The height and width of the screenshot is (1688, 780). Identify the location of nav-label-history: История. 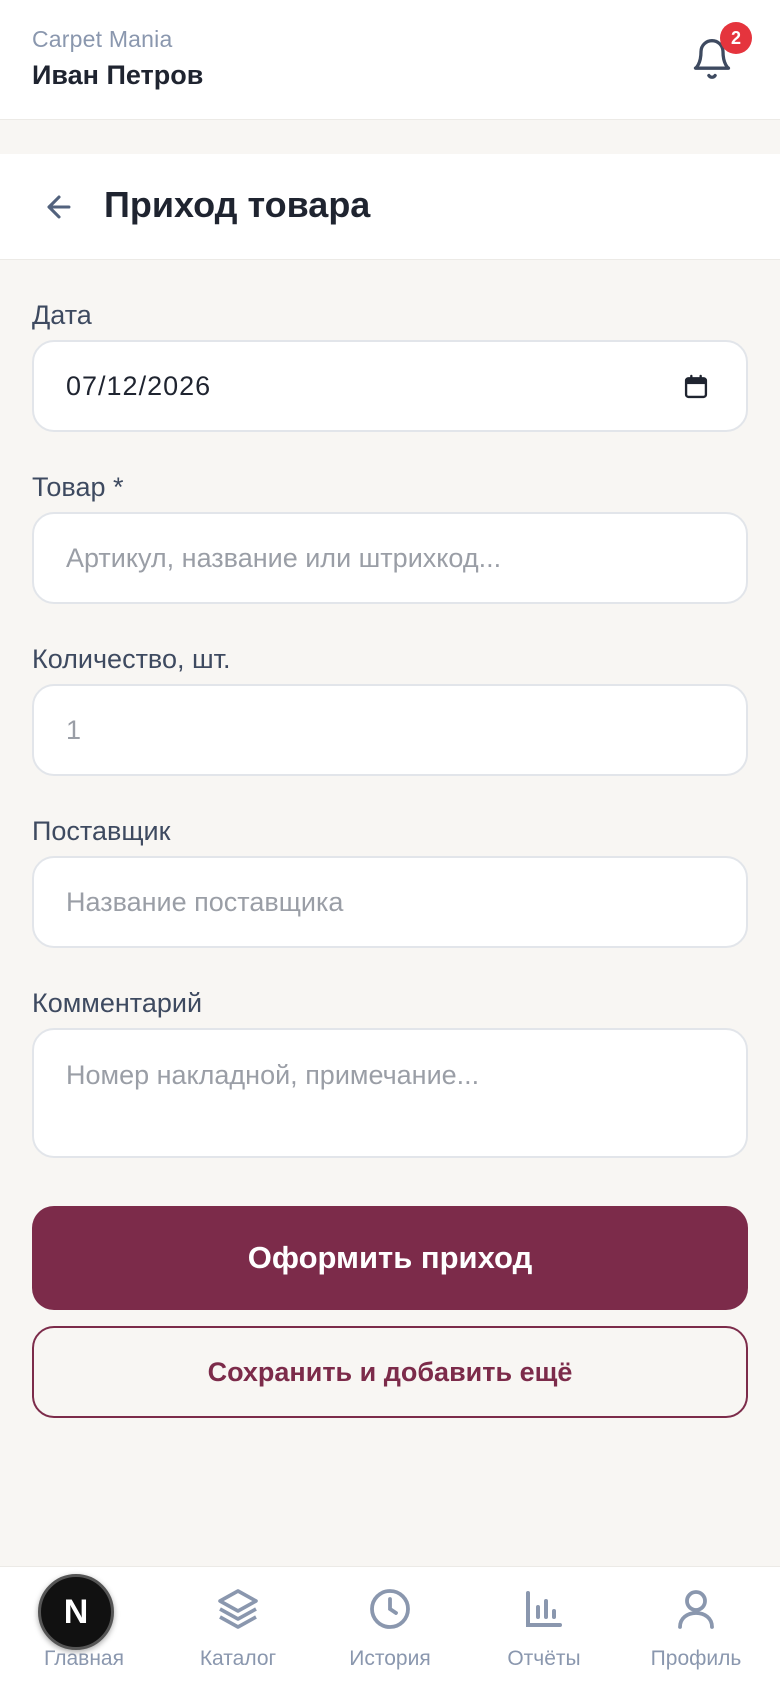
(390, 1658).